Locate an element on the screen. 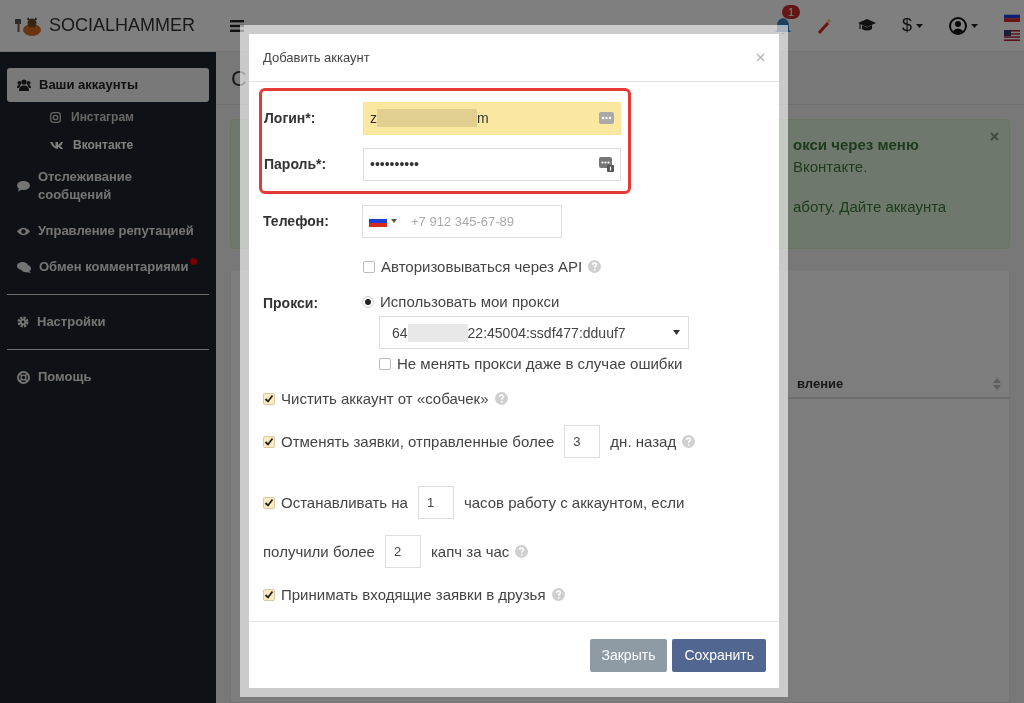 This screenshot has width=1024, height=703. sidebar-item: Ваши аккаунты is located at coordinates (108, 85).